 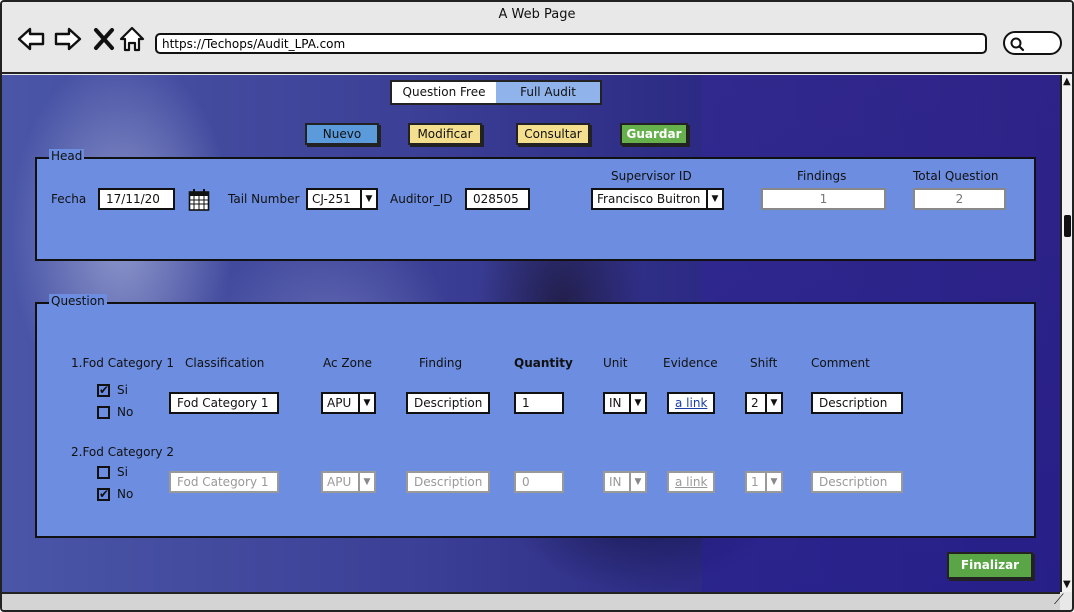 I want to click on supervisor-id-select: Francisco Buitron ▼, so click(x=657, y=199).